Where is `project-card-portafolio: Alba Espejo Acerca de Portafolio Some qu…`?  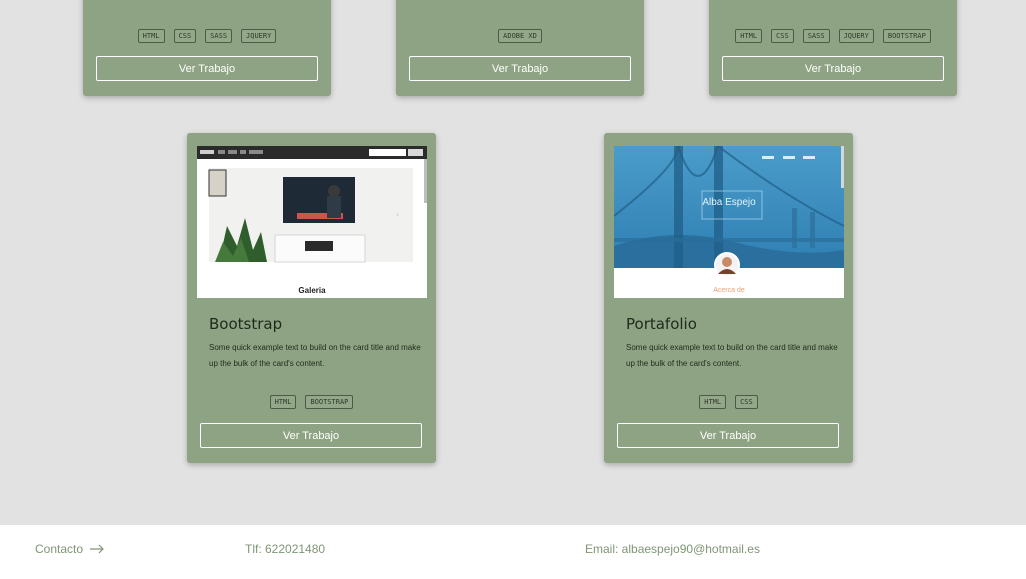 project-card-portafolio: Alba Espejo Acerca de Portafolio Some qu… is located at coordinates (728, 298).